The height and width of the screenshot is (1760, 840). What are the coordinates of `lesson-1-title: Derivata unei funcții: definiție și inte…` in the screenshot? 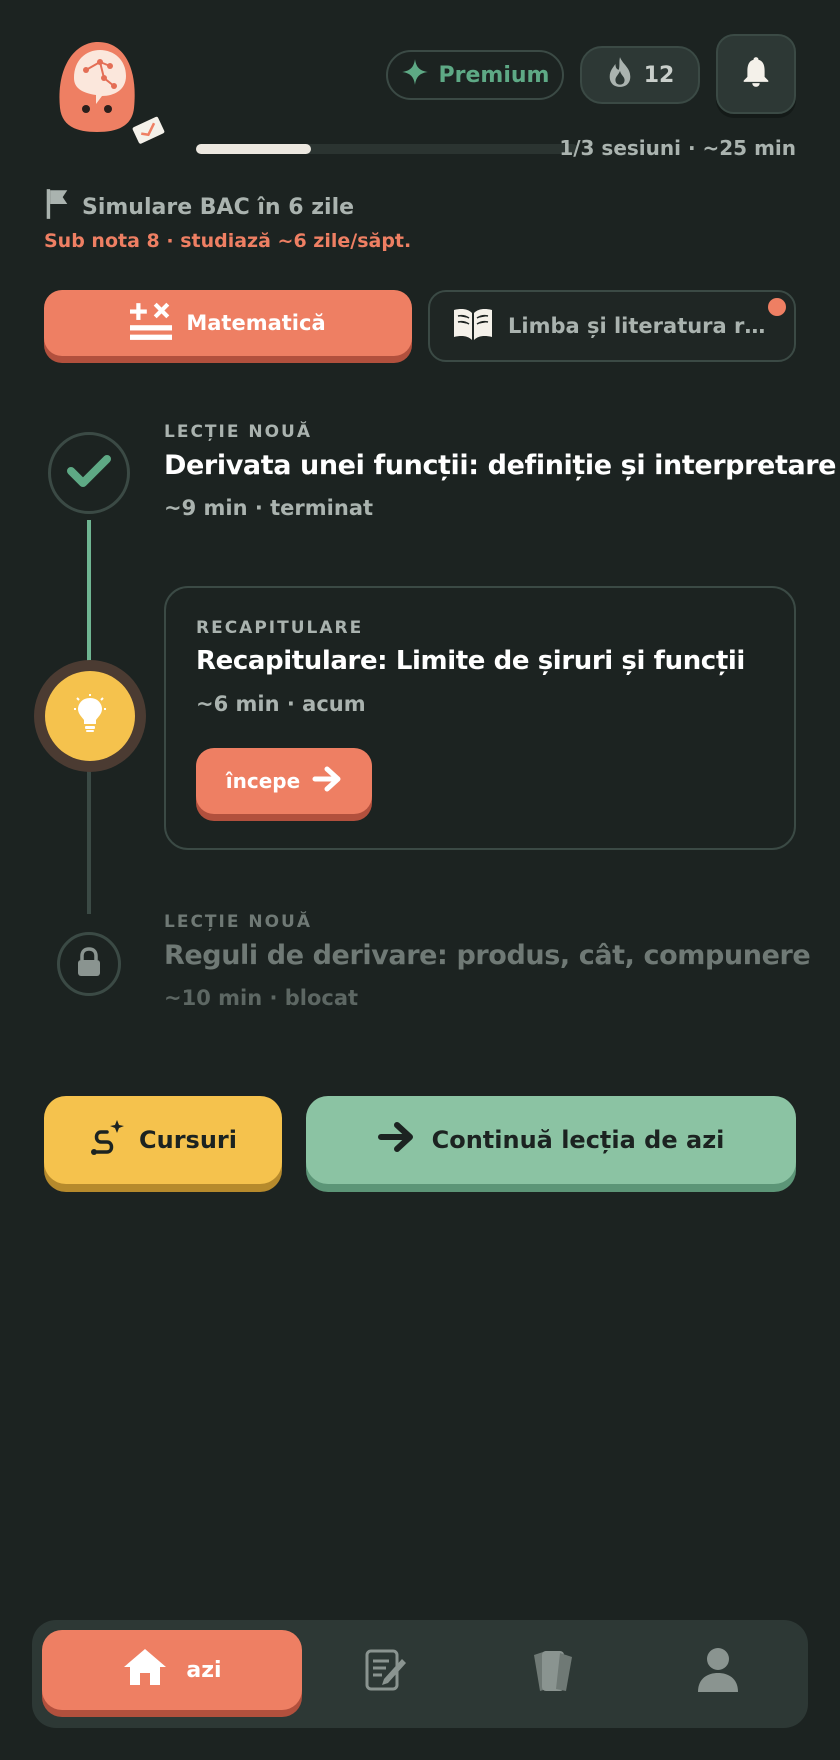 It's located at (500, 465).